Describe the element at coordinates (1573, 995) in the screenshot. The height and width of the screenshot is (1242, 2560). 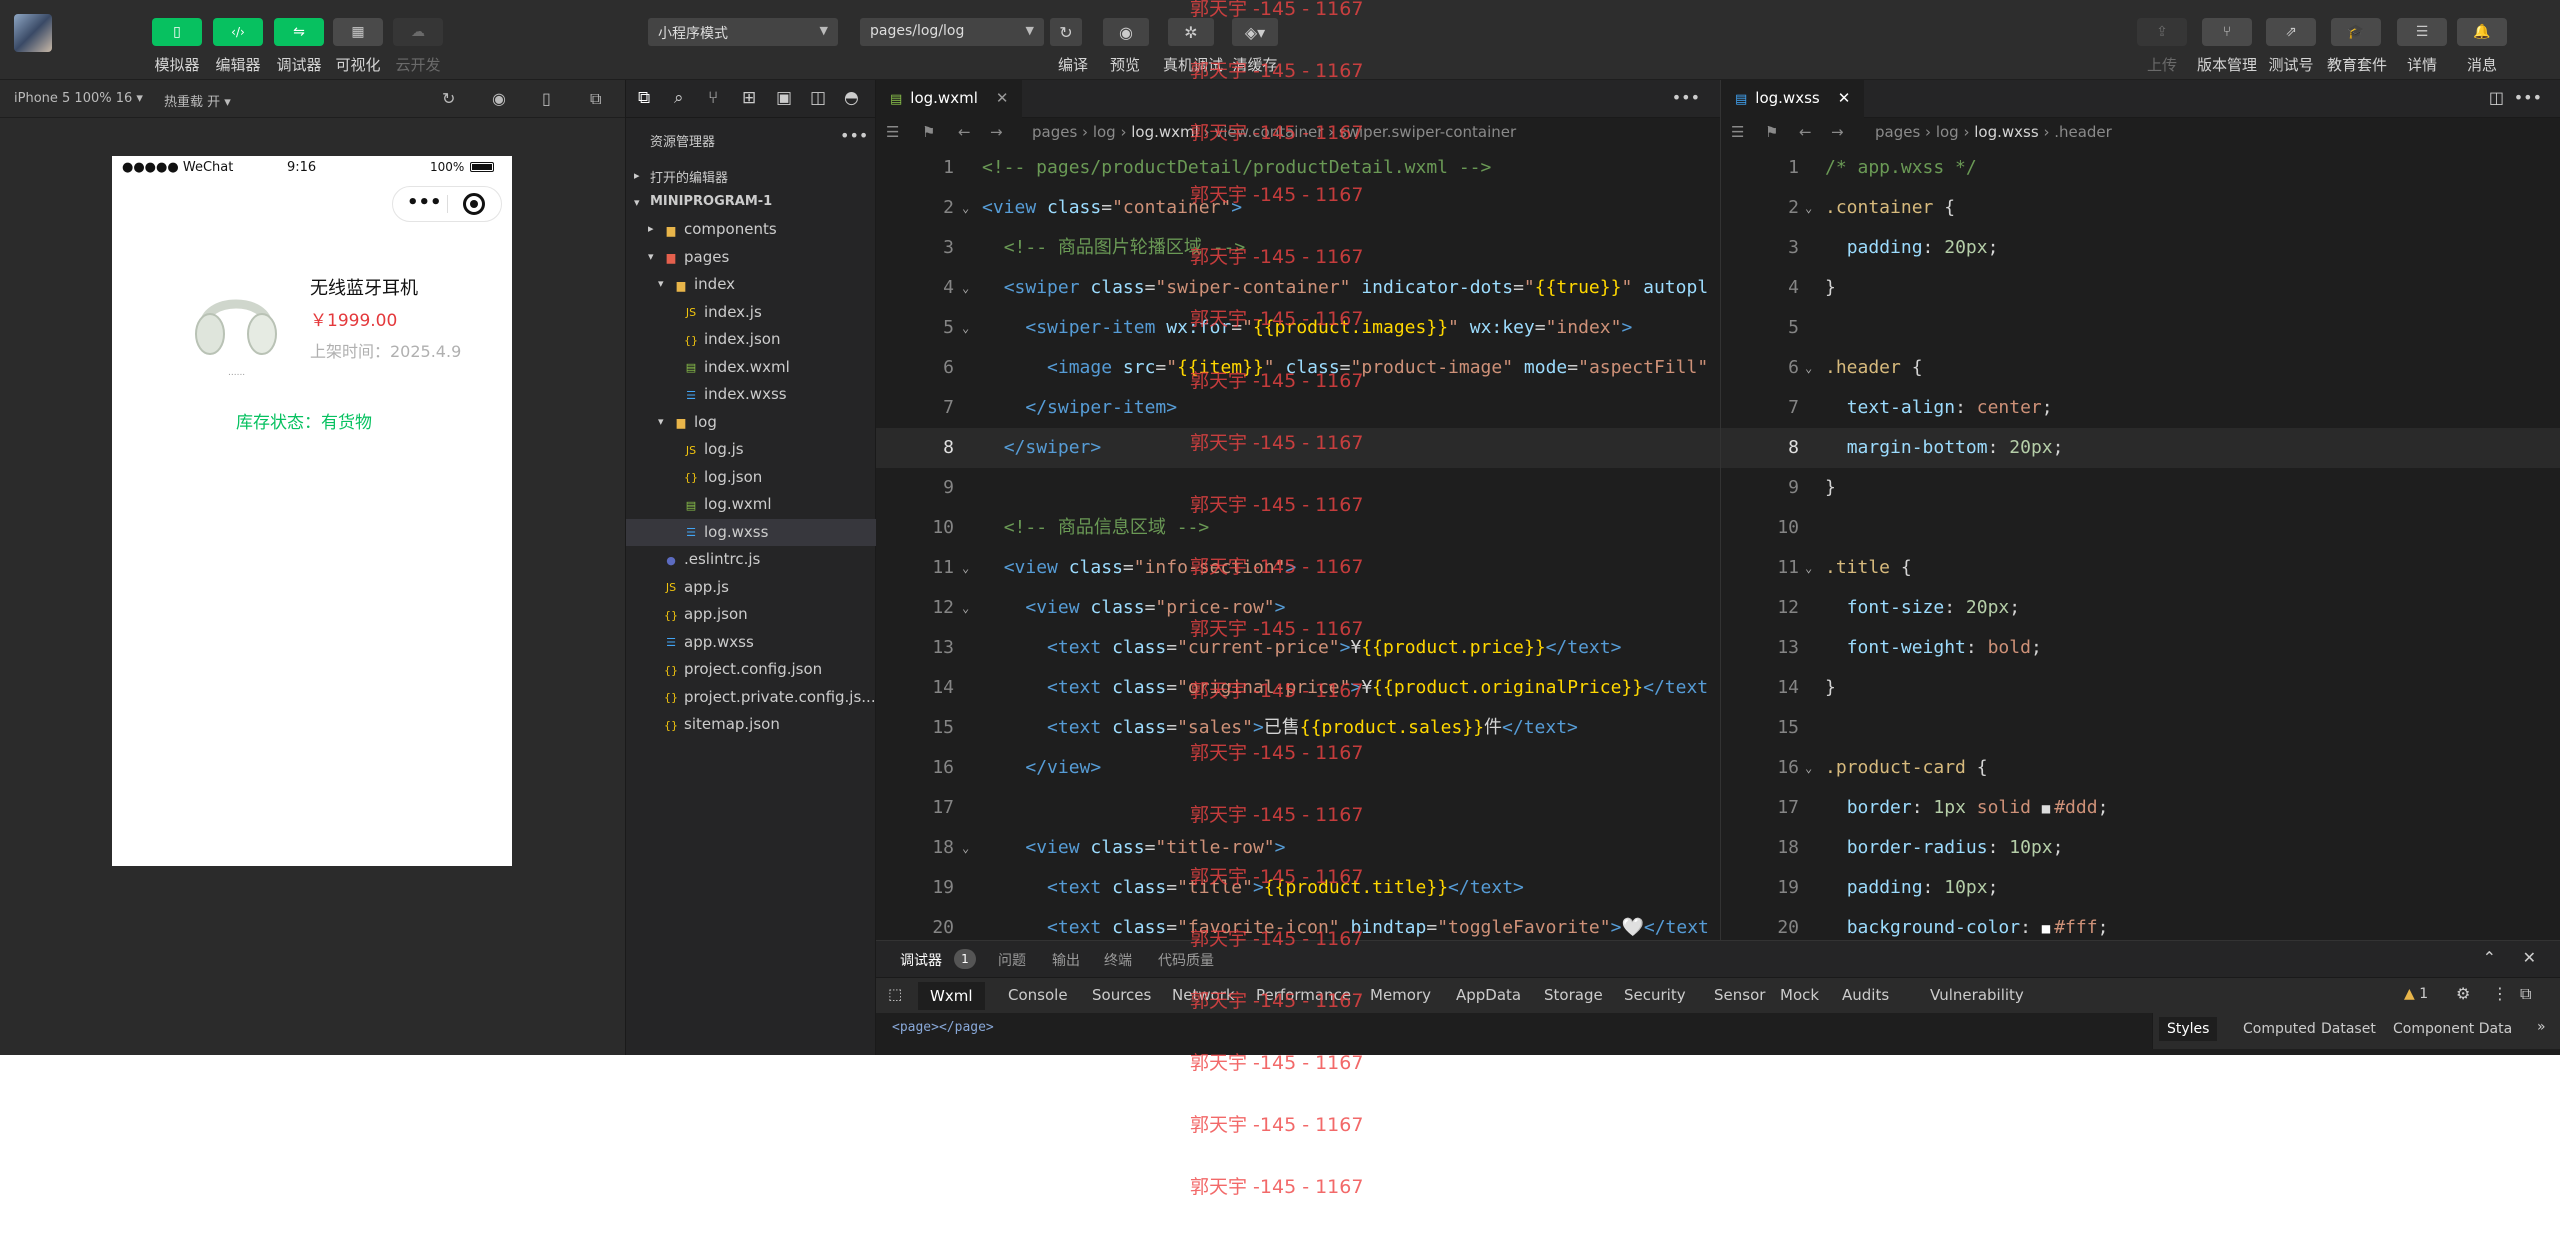
I see `devtools-tab-storage: Storage` at that location.